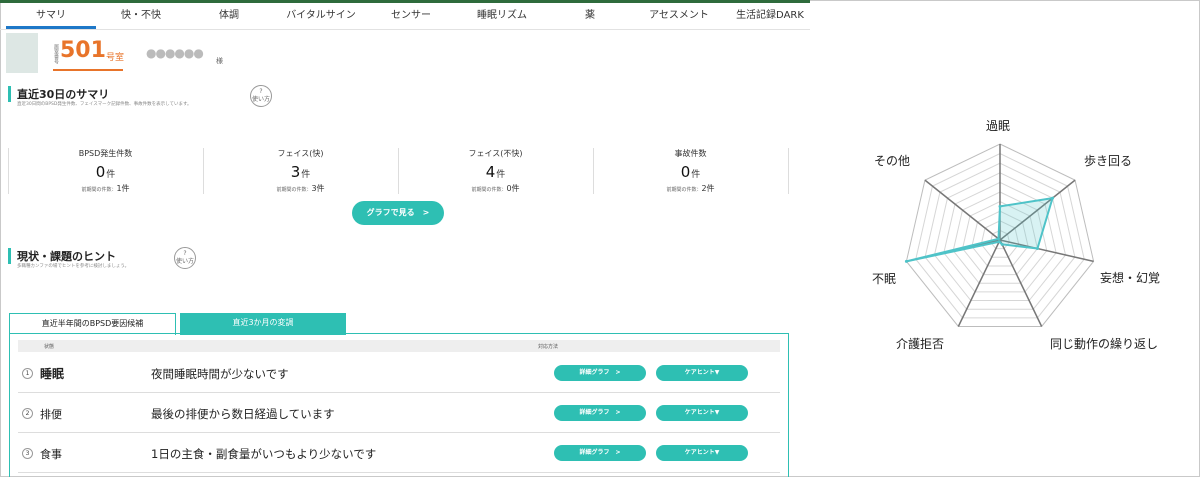 The width and height of the screenshot is (1200, 477). Describe the element at coordinates (892, 161) in the screenshot. I see `radar-axis-label: その他` at that location.